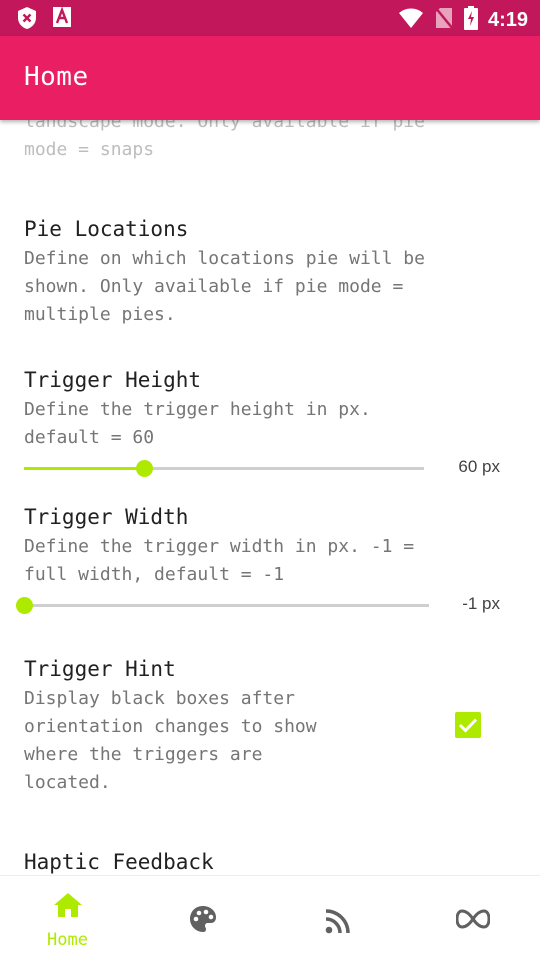 The height and width of the screenshot is (961, 540). Describe the element at coordinates (119, 862) in the screenshot. I see `pref-title: Haptic Feedback` at that location.